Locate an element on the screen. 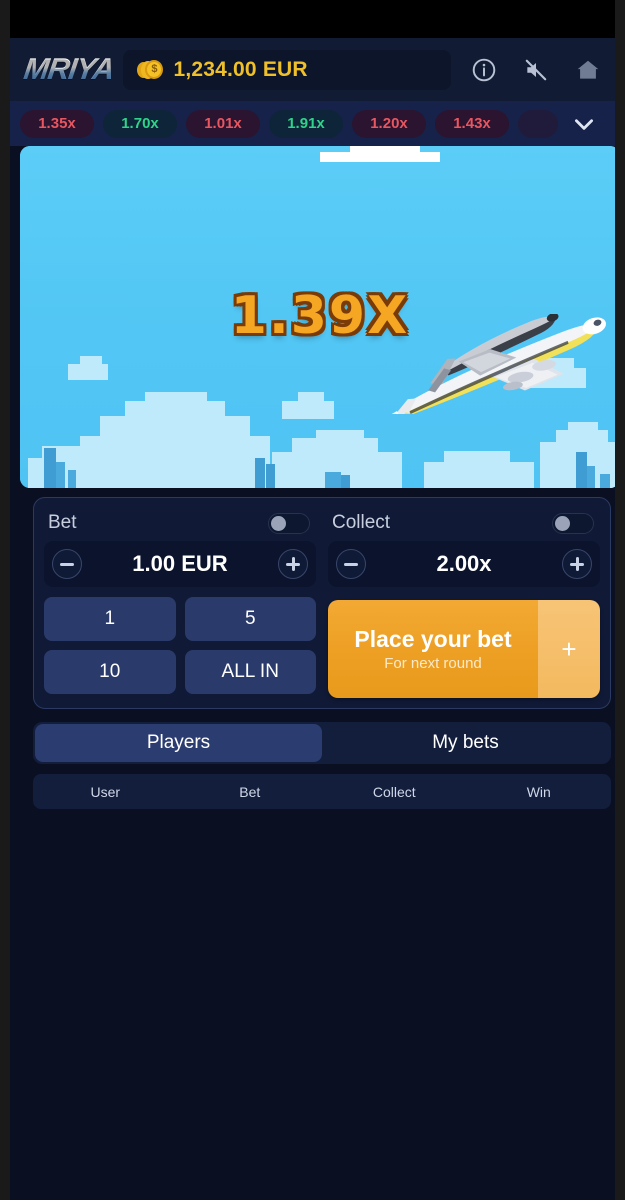 This screenshot has height=1200, width=625. column-header-collect: Collect is located at coordinates (394, 791).